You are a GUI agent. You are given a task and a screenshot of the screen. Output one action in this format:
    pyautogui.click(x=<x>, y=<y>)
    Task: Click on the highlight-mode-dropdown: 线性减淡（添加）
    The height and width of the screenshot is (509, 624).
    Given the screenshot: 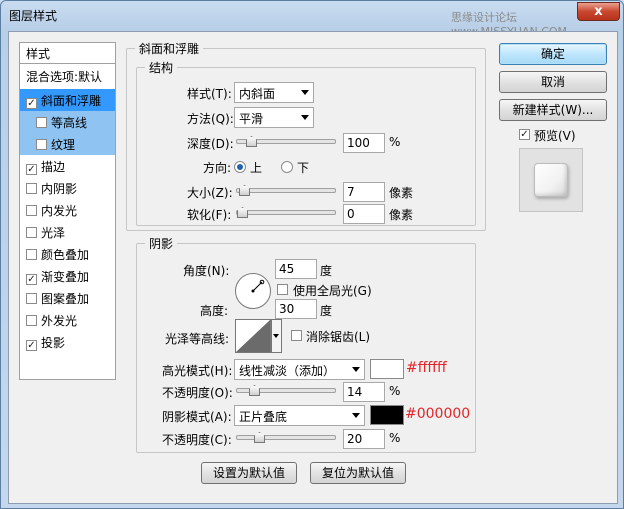 What is the action you would take?
    pyautogui.click(x=299, y=369)
    